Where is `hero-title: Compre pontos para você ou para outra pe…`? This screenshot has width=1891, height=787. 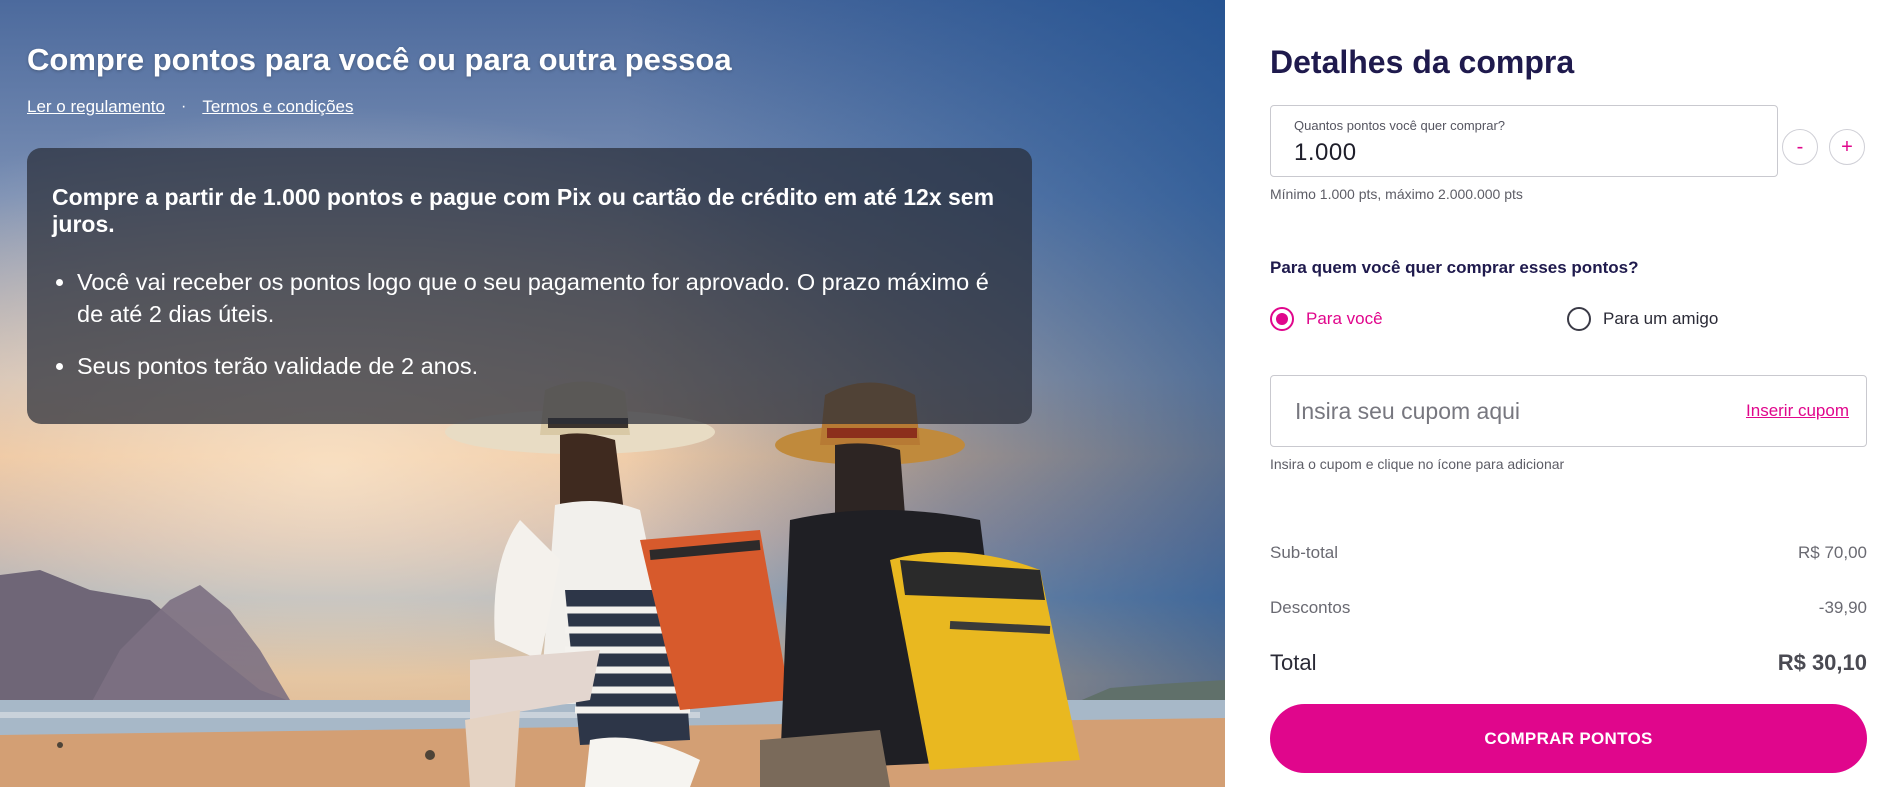
hero-title: Compre pontos para você ou para outra pe… is located at coordinates (379, 59).